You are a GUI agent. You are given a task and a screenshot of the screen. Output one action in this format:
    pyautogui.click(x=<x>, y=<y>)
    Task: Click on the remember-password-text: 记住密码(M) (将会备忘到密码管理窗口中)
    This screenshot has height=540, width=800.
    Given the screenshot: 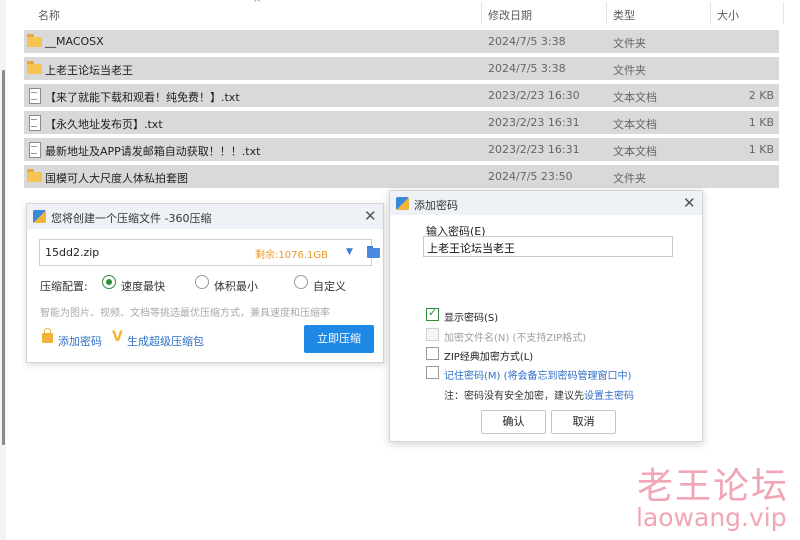 What is the action you would take?
    pyautogui.click(x=537, y=376)
    